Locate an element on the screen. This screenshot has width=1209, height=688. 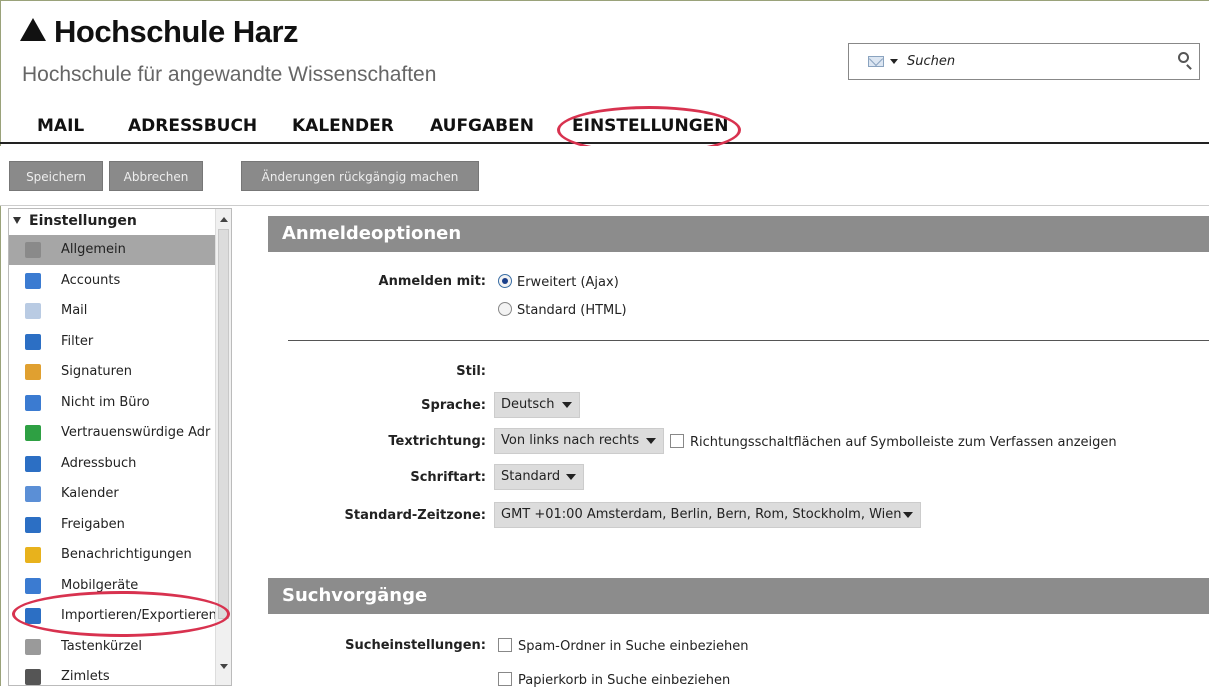
accounts-icon is located at coordinates (33, 280).